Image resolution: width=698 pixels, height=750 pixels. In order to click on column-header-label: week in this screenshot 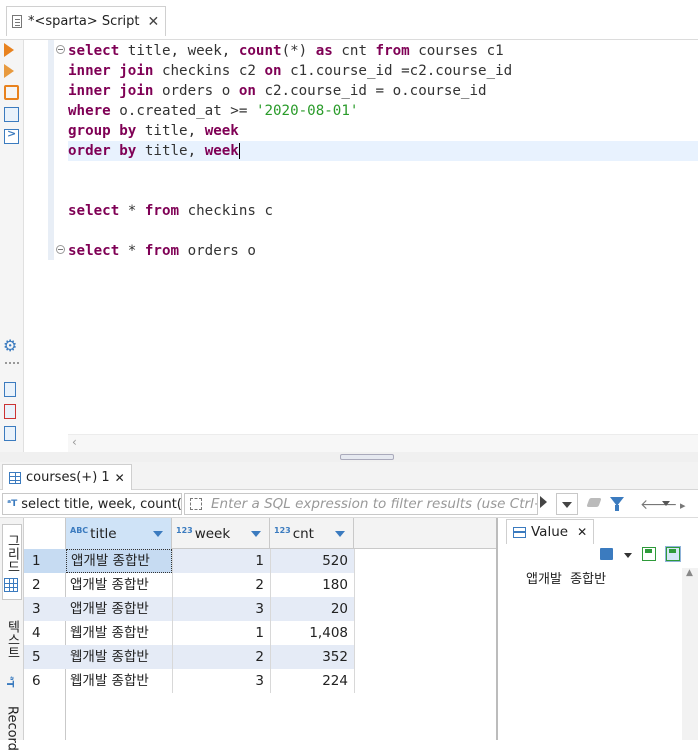, I will do `click(212, 533)`.